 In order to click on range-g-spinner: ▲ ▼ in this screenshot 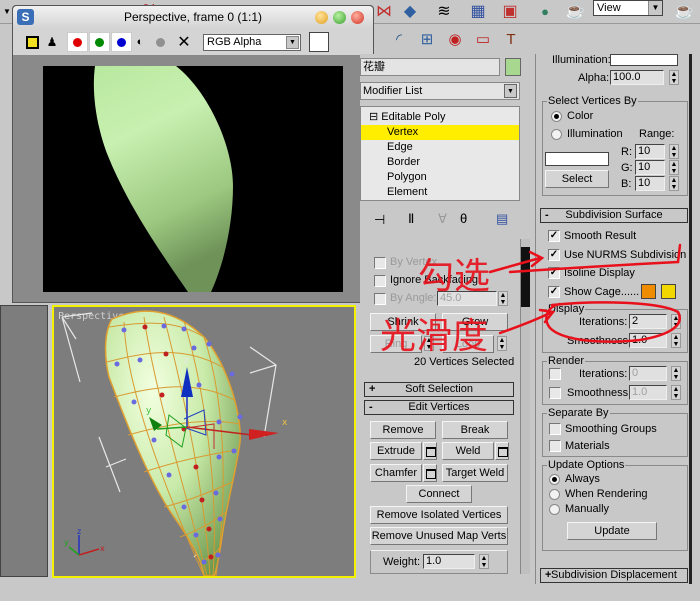, I will do `click(674, 167)`.